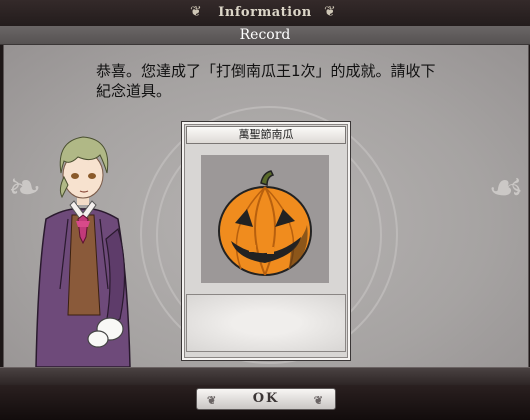  Describe the element at coordinates (83, 251) in the screenshot. I see `npc-butler-portrait` at that location.